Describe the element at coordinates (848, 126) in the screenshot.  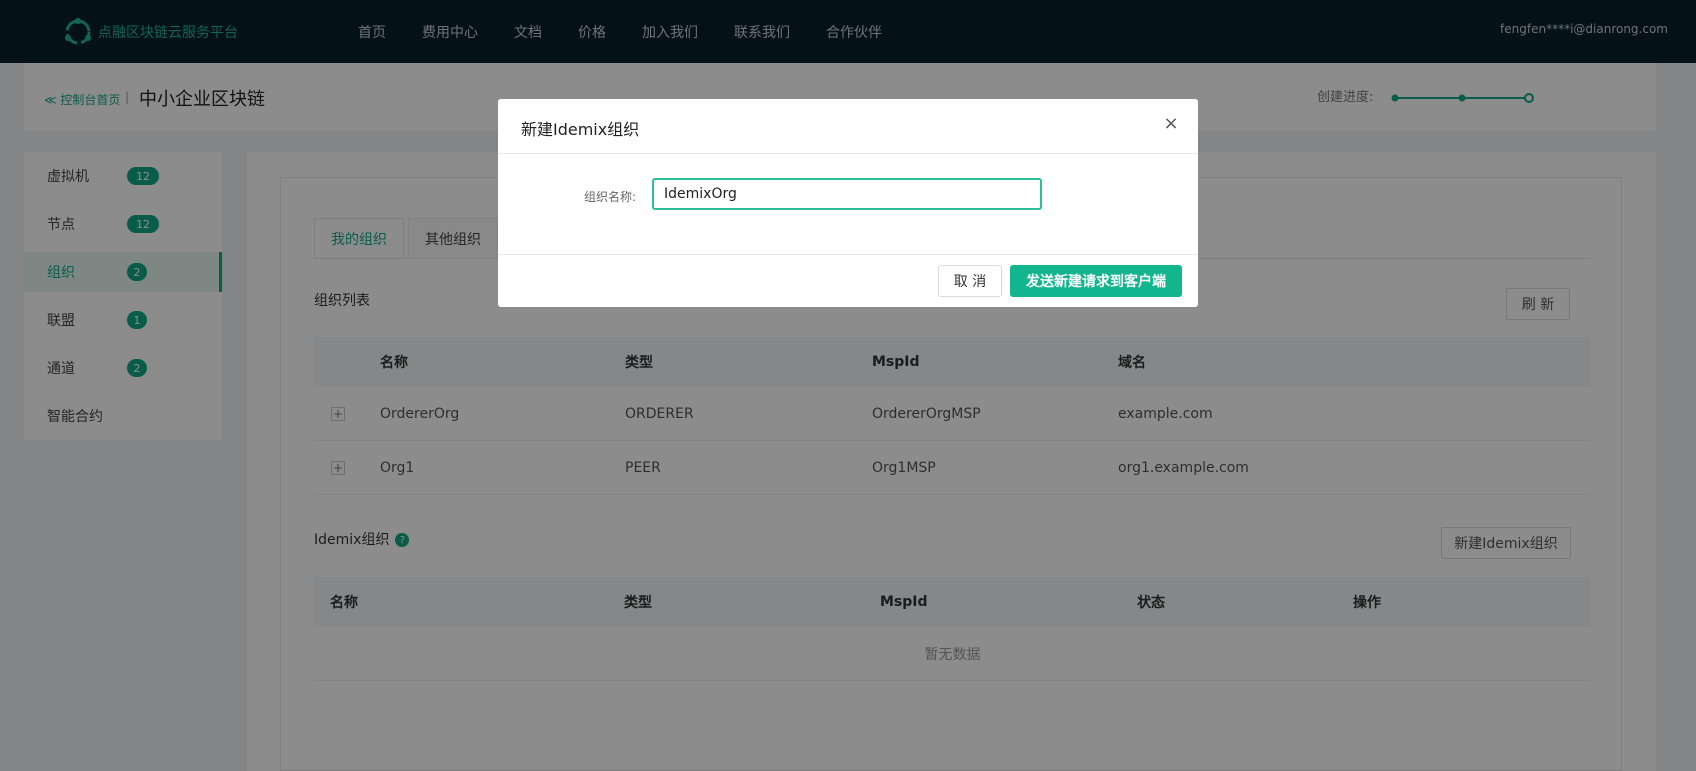
I see `dialog-header: 新建Idemix组织 ×` at that location.